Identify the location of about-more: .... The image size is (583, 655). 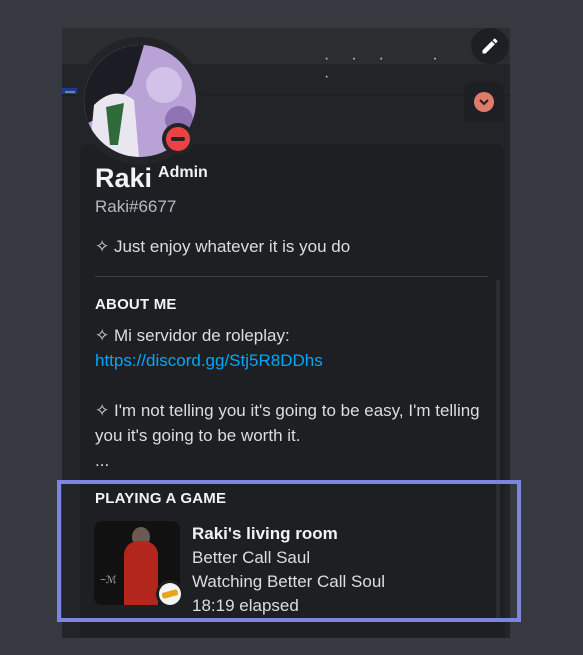
(102, 460).